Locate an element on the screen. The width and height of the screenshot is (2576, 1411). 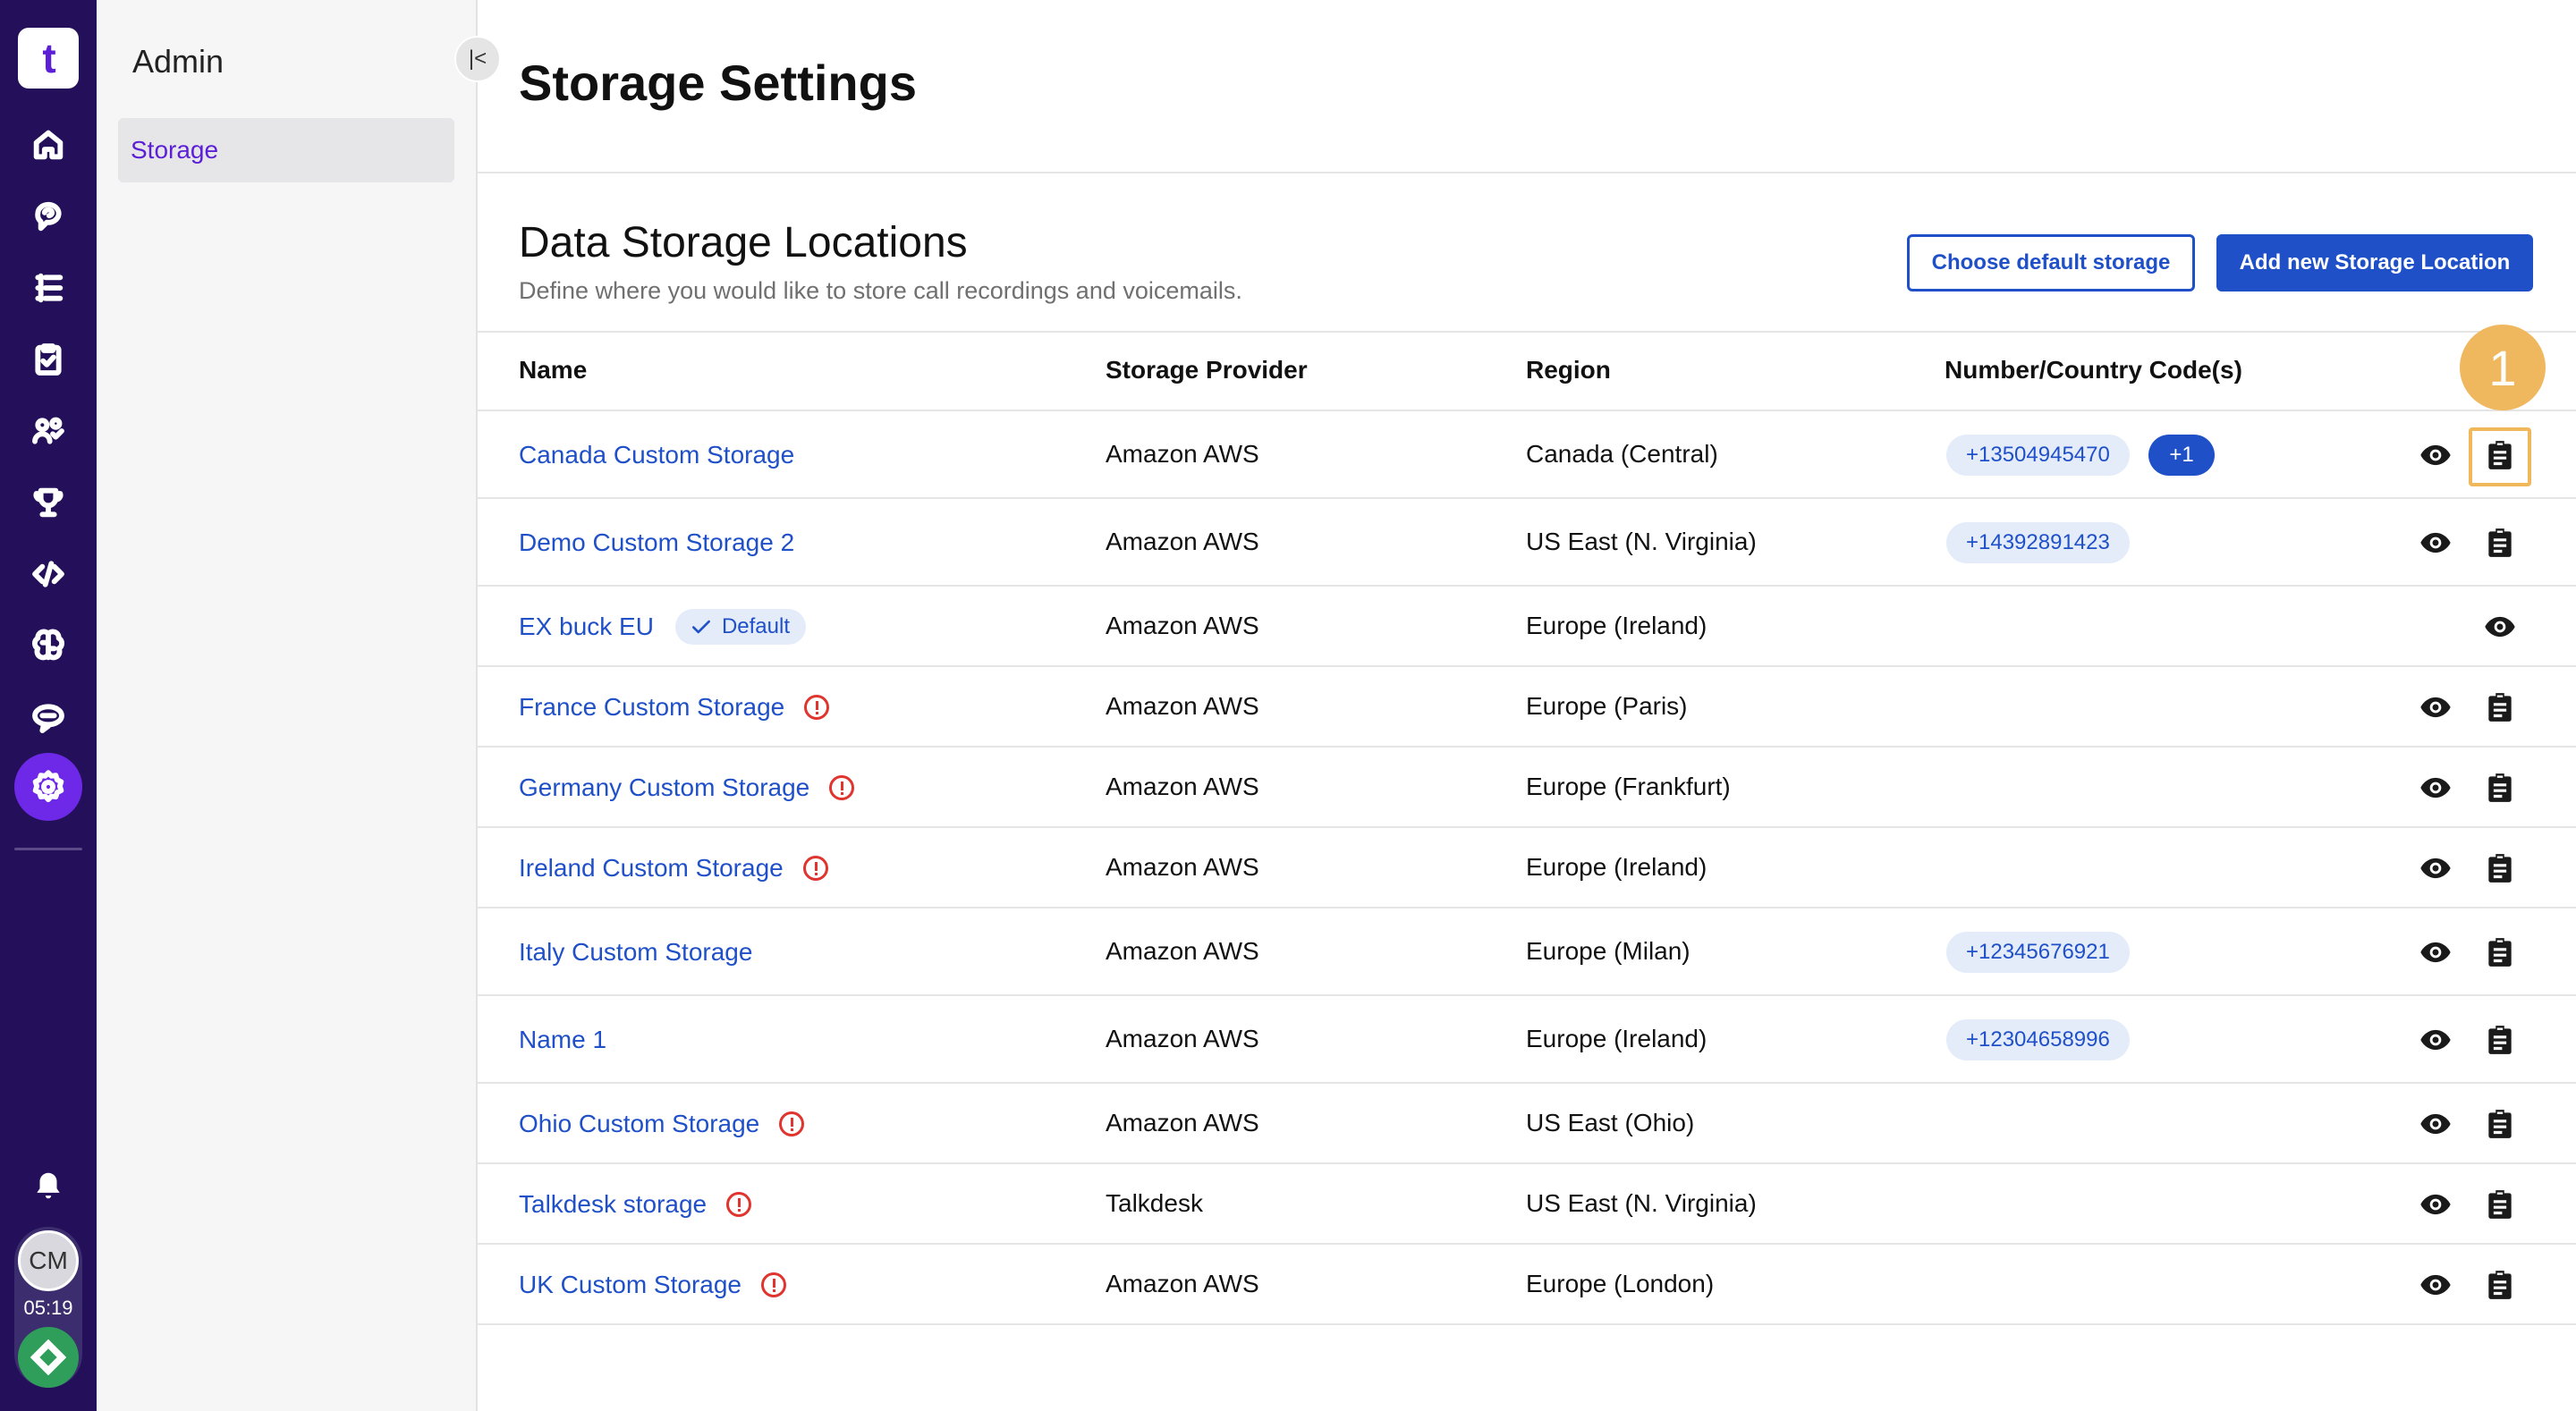
storage-name: Name 1 is located at coordinates (562, 1040).